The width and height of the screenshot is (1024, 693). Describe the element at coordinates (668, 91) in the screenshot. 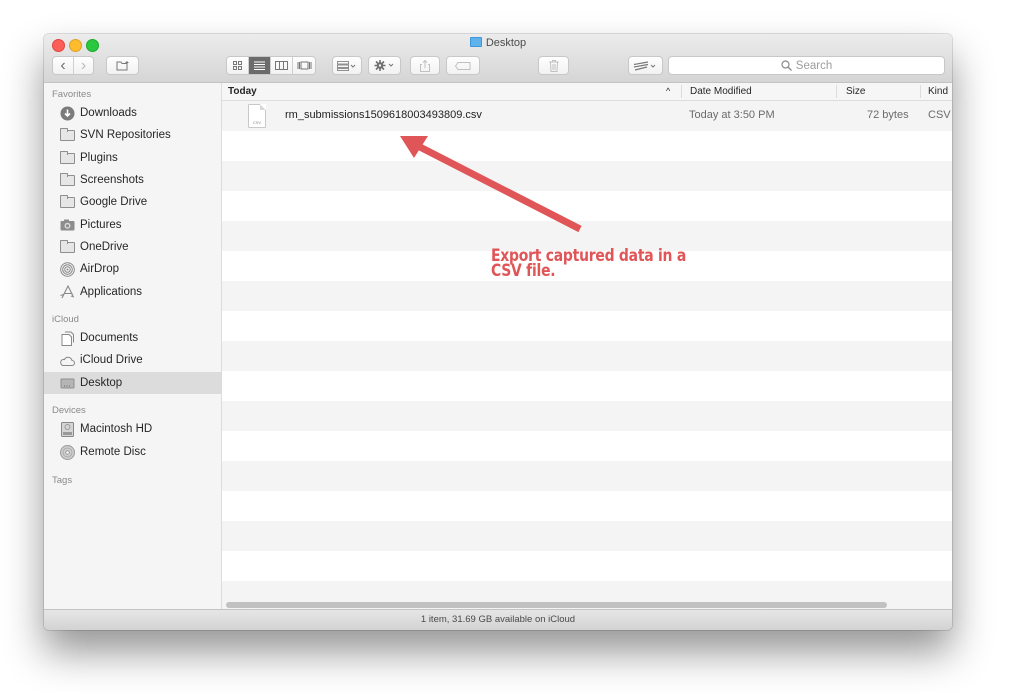

I see `sort-ascending-icon: ^` at that location.